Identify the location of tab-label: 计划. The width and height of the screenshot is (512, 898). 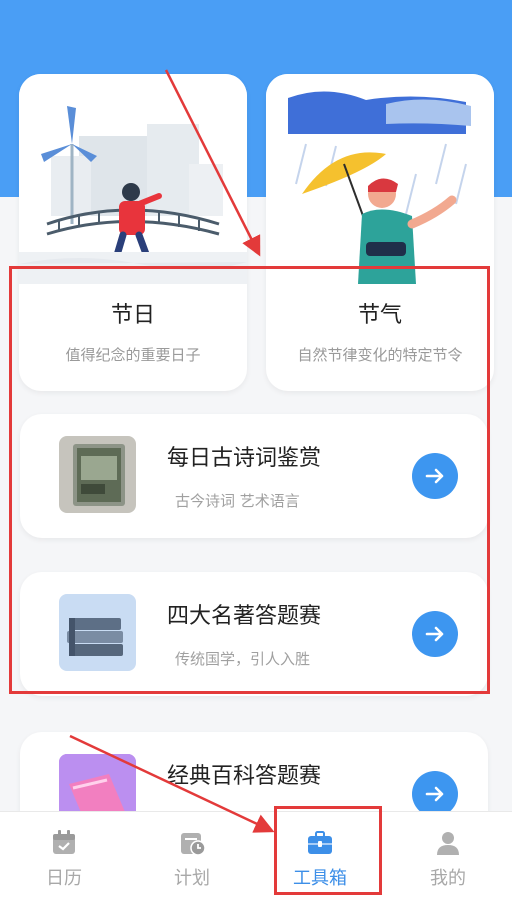
(192, 878).